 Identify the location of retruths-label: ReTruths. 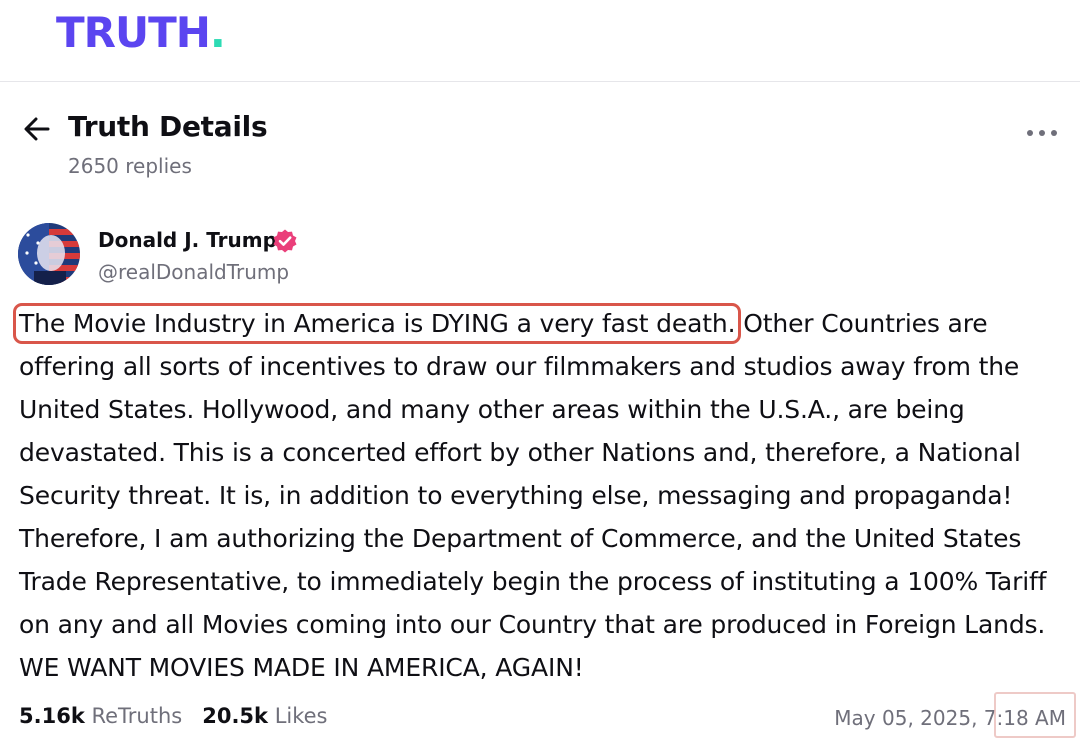
(137, 716).